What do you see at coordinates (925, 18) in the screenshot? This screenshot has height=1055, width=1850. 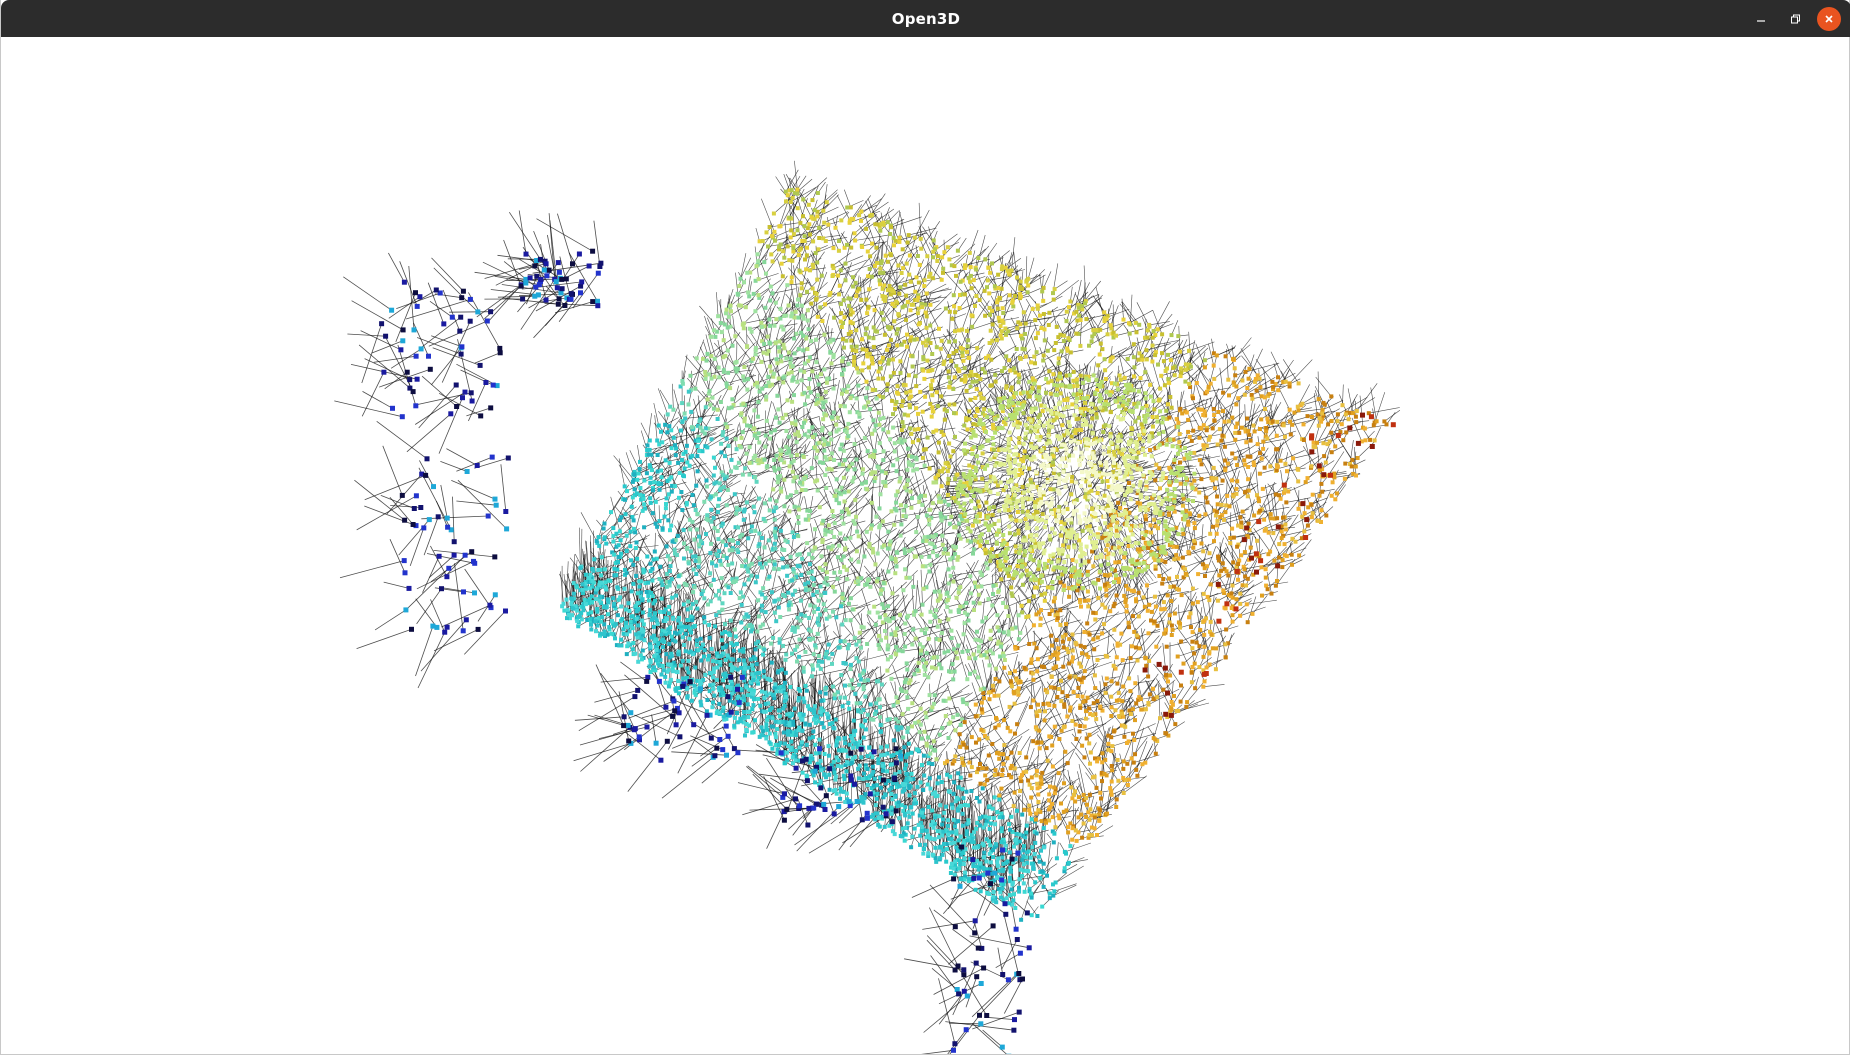 I see `title-bar: Open3D` at bounding box center [925, 18].